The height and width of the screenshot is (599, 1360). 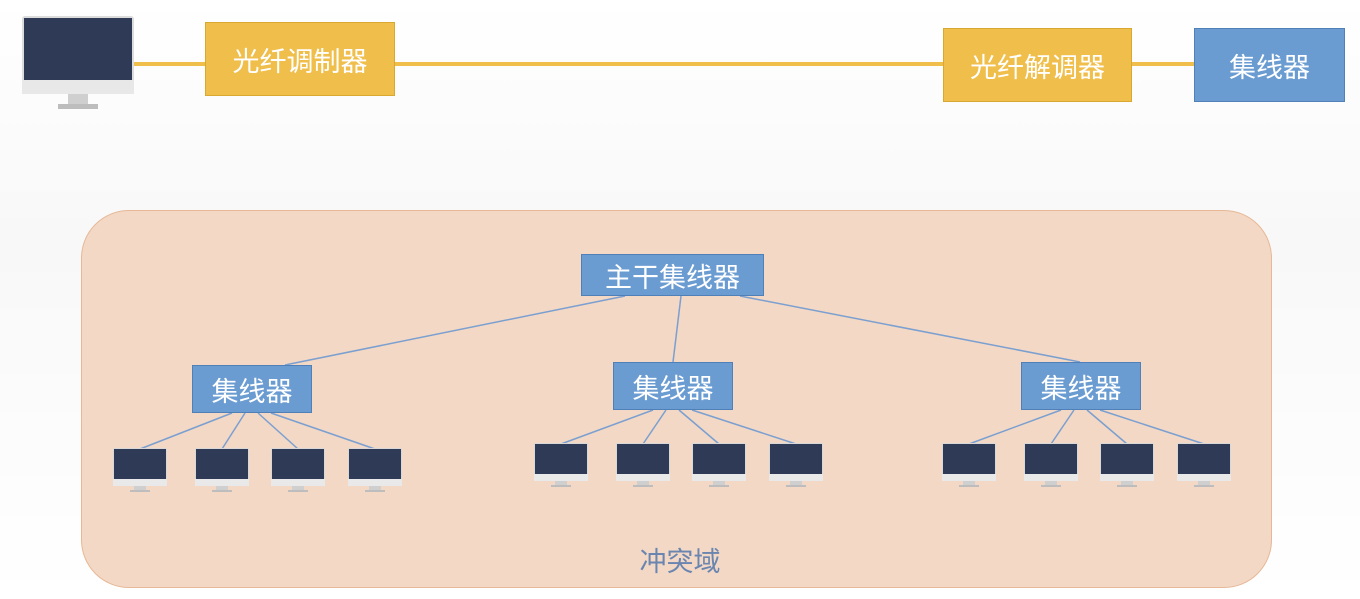 What do you see at coordinates (607, 427) in the screenshot?
I see `link-hub1-monitor0` at bounding box center [607, 427].